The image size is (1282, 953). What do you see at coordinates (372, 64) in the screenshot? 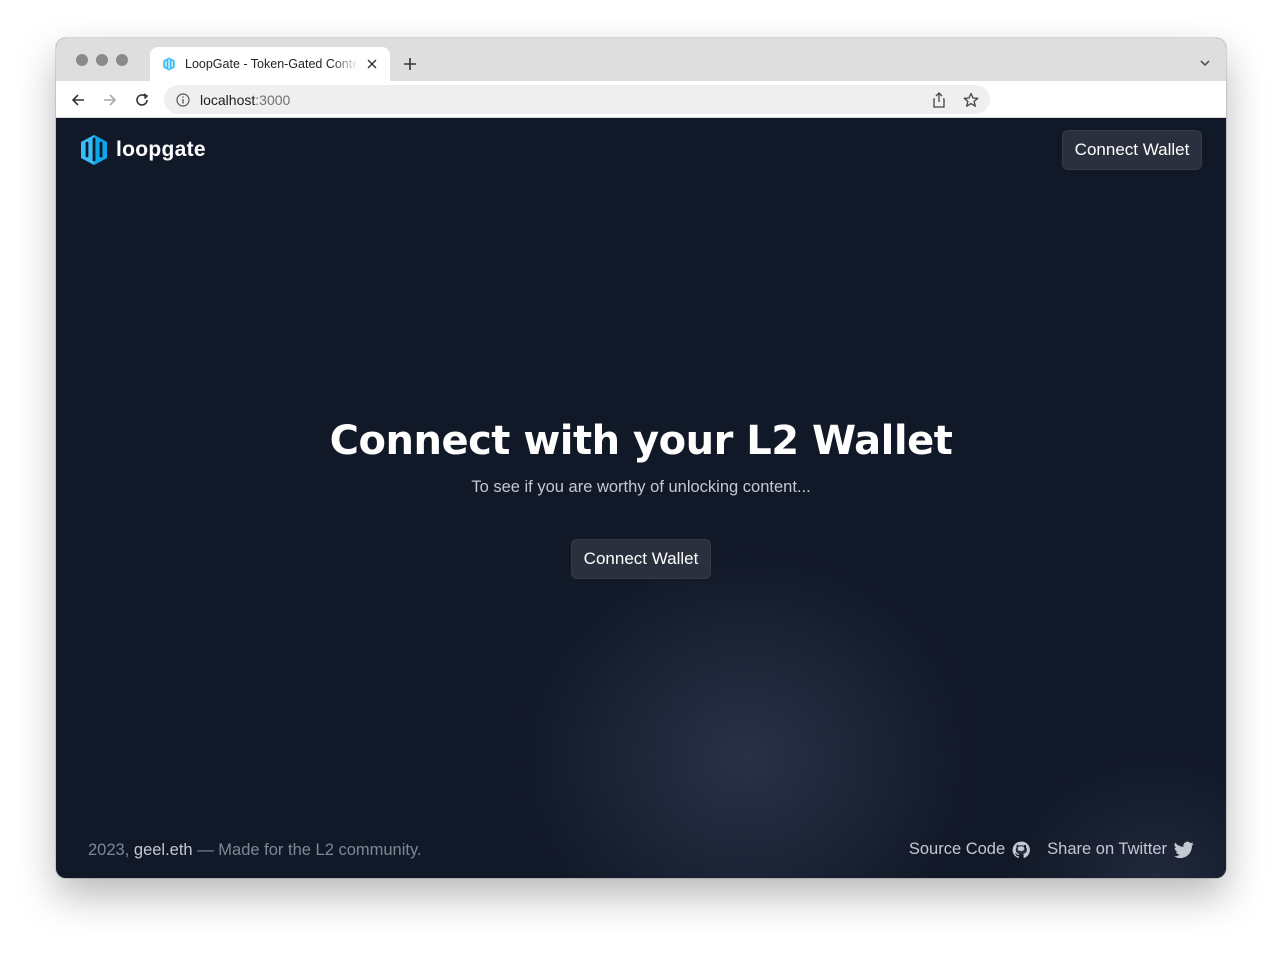
I see `tab-close-icon` at bounding box center [372, 64].